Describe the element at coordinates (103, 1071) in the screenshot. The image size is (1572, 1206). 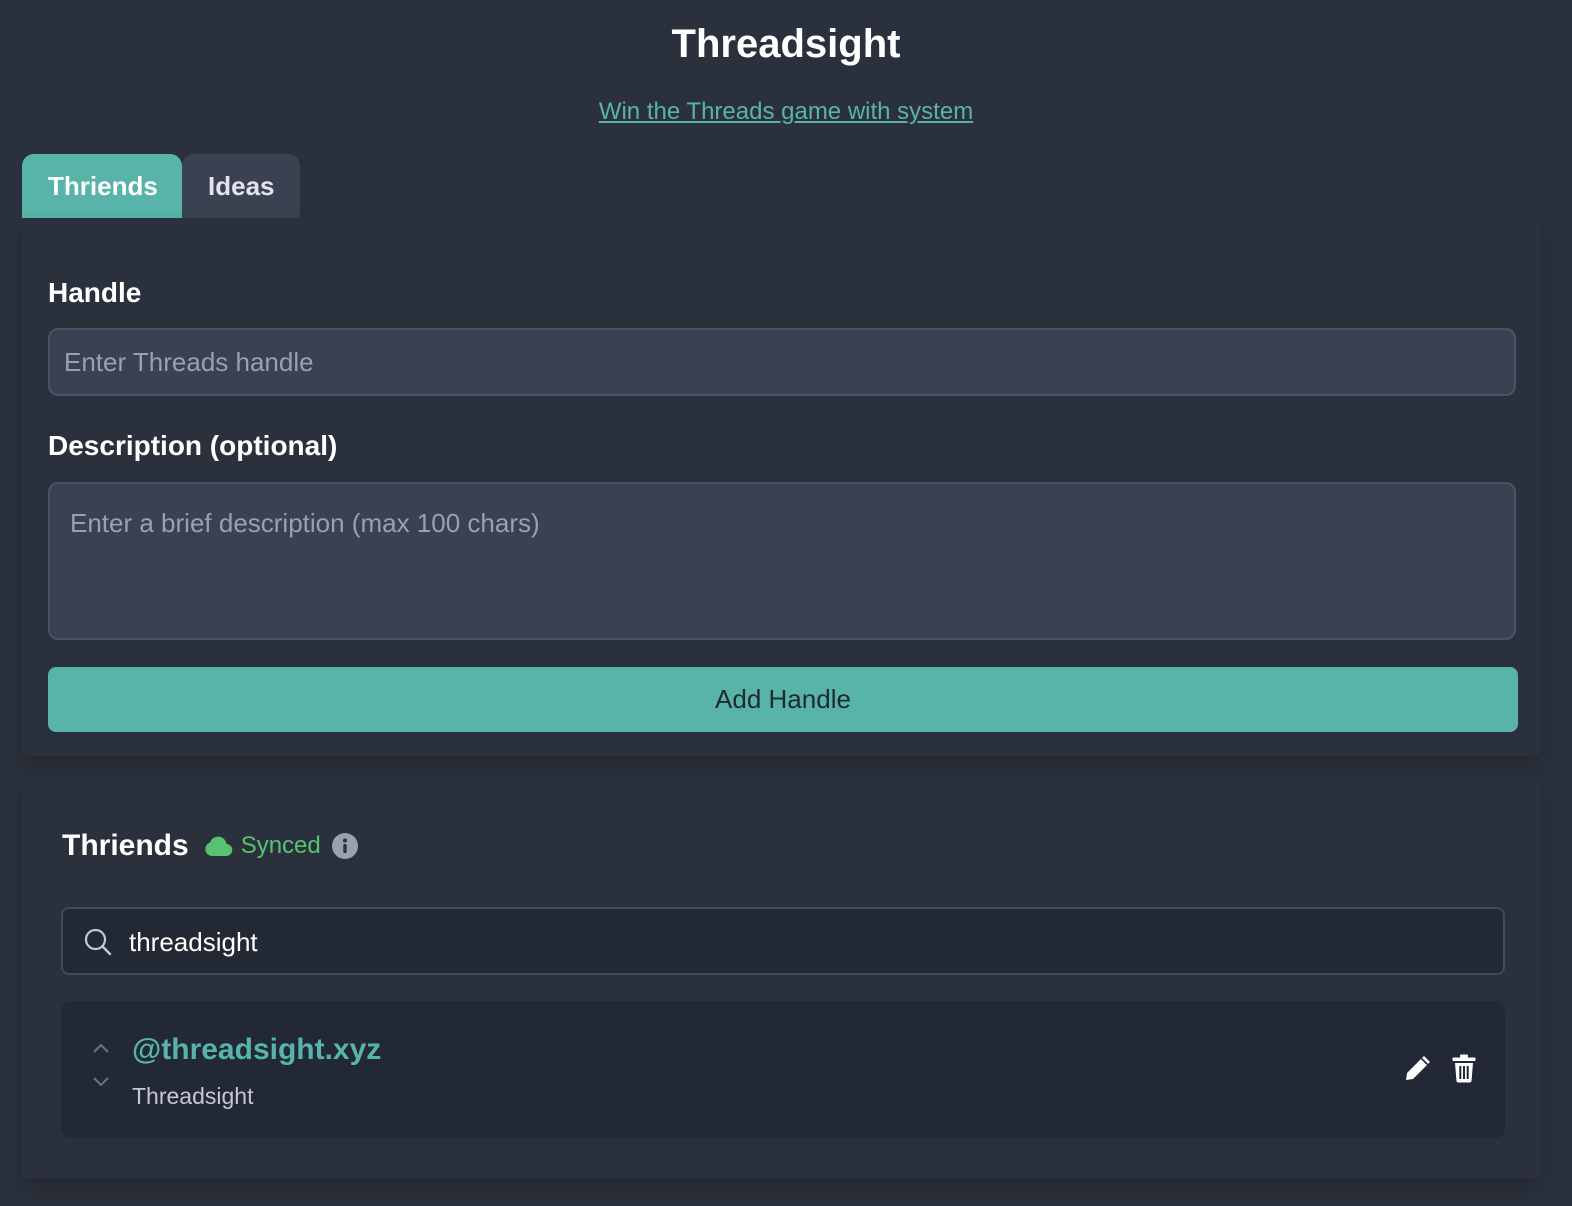
I see `reorder-controls` at that location.